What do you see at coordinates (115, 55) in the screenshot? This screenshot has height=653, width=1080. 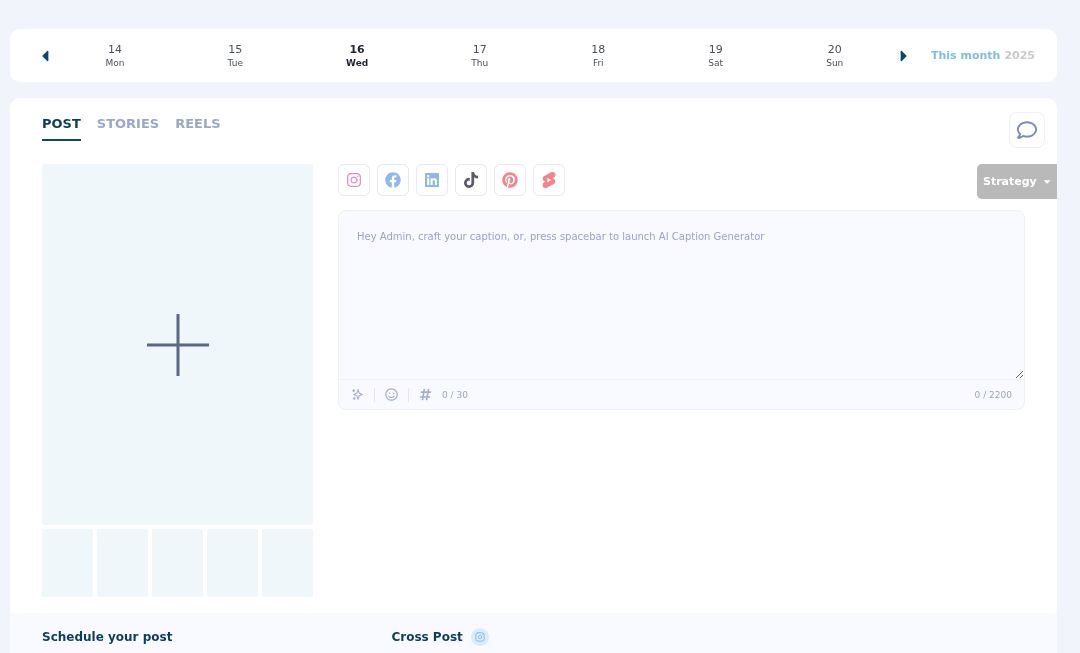 I see `day-button: 14 Mon` at bounding box center [115, 55].